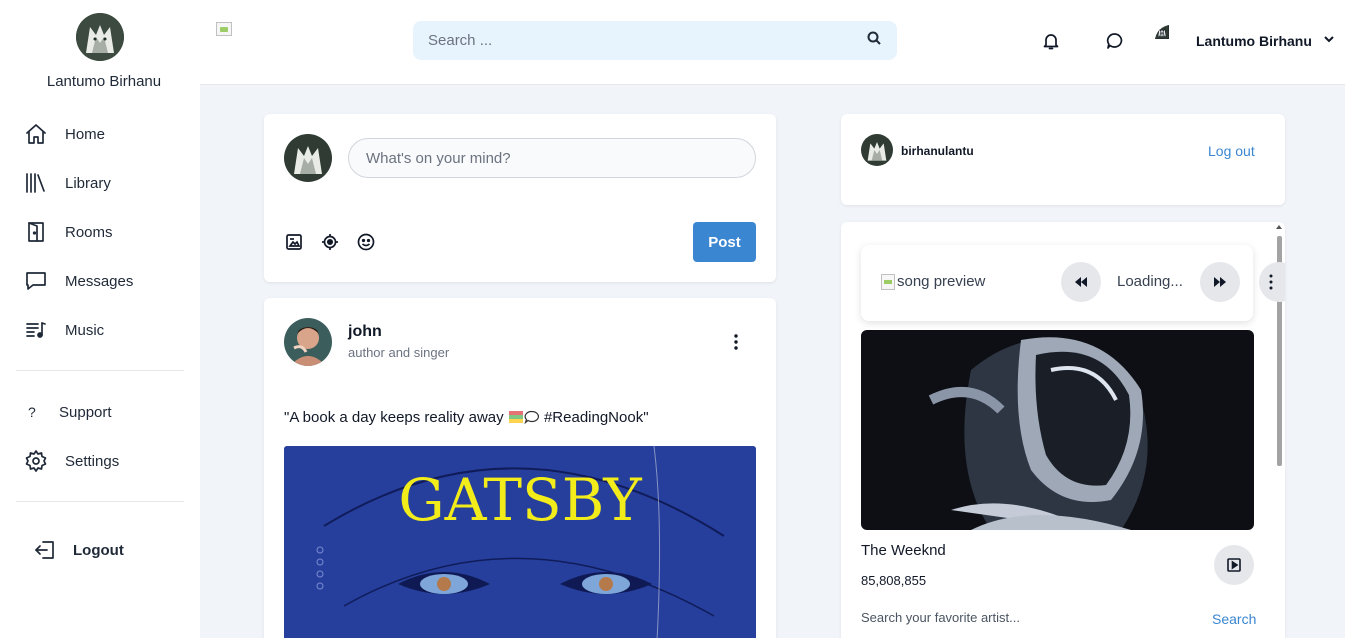  Describe the element at coordinates (32, 412) in the screenshot. I see `question-icon: ?` at that location.